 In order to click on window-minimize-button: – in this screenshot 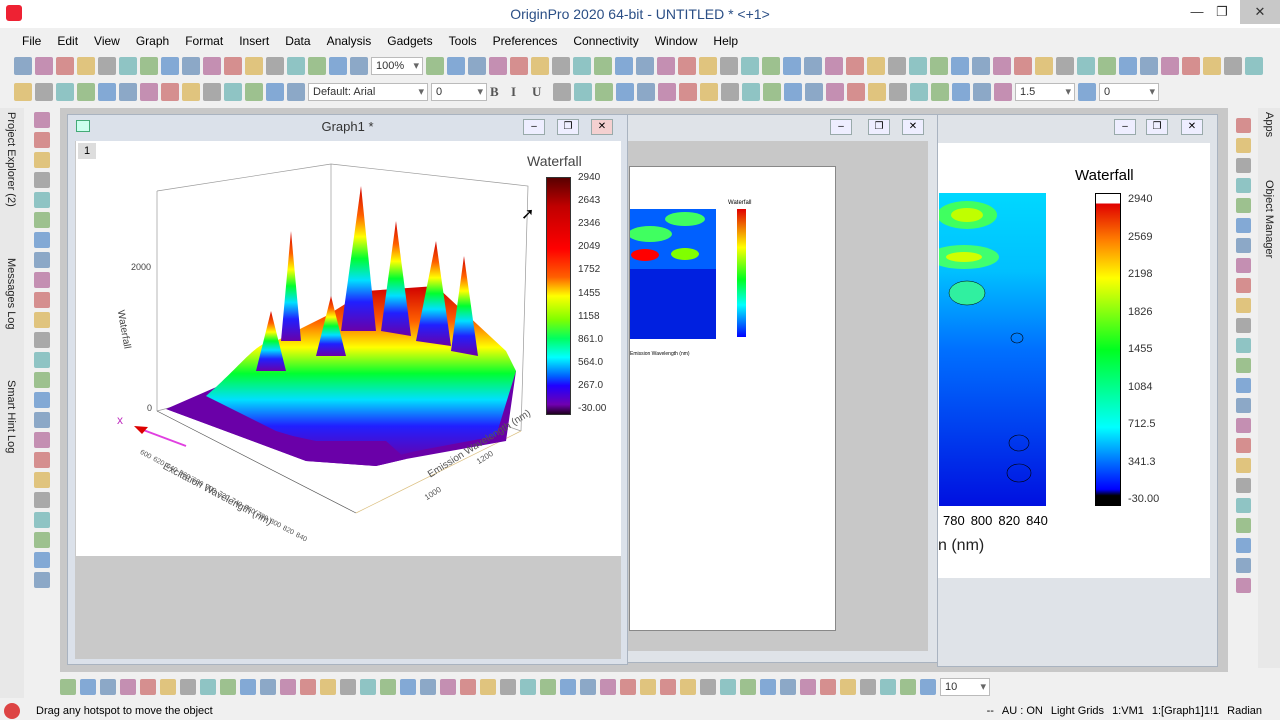, I will do `click(1125, 127)`.